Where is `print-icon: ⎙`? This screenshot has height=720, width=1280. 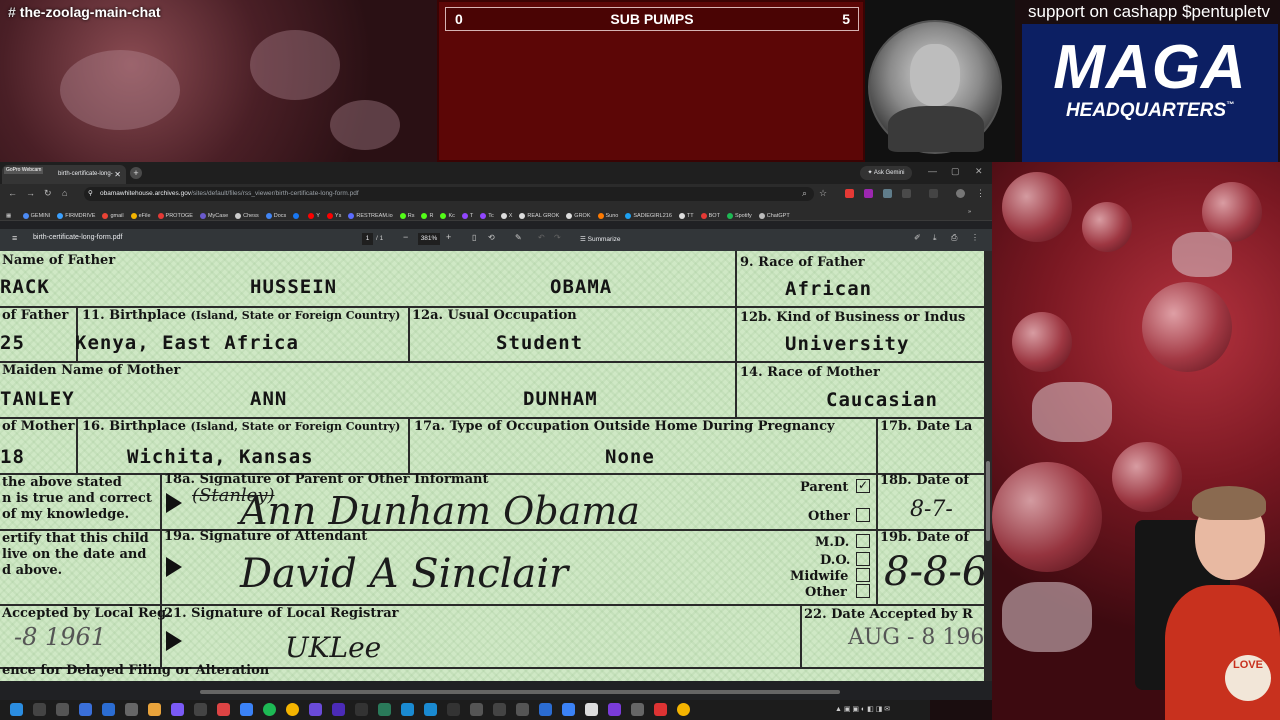
print-icon: ⎙ is located at coordinates (954, 238).